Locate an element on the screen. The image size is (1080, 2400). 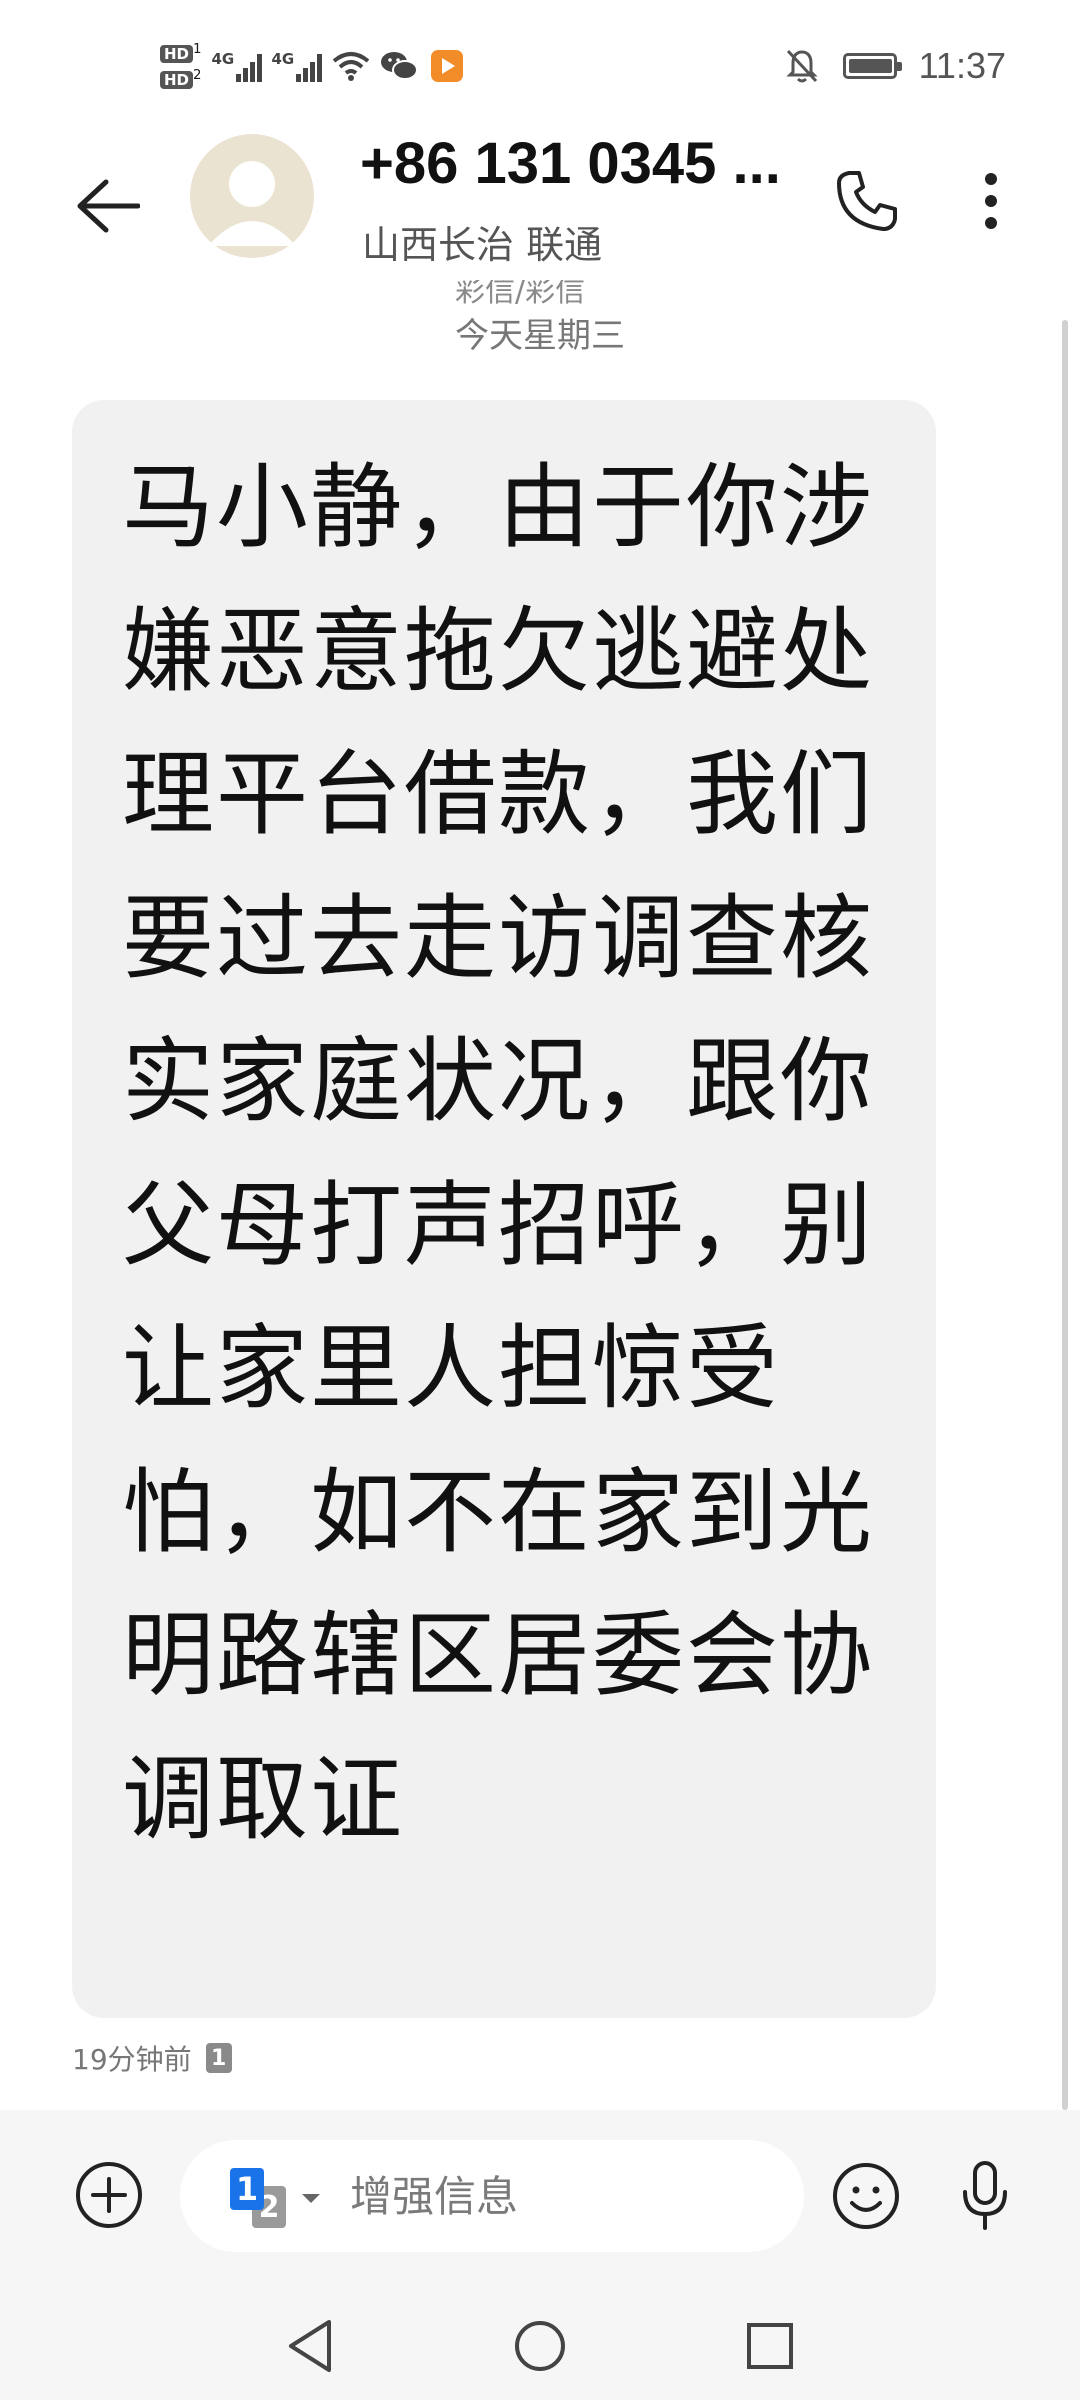
video-app-icon is located at coordinates (447, 66).